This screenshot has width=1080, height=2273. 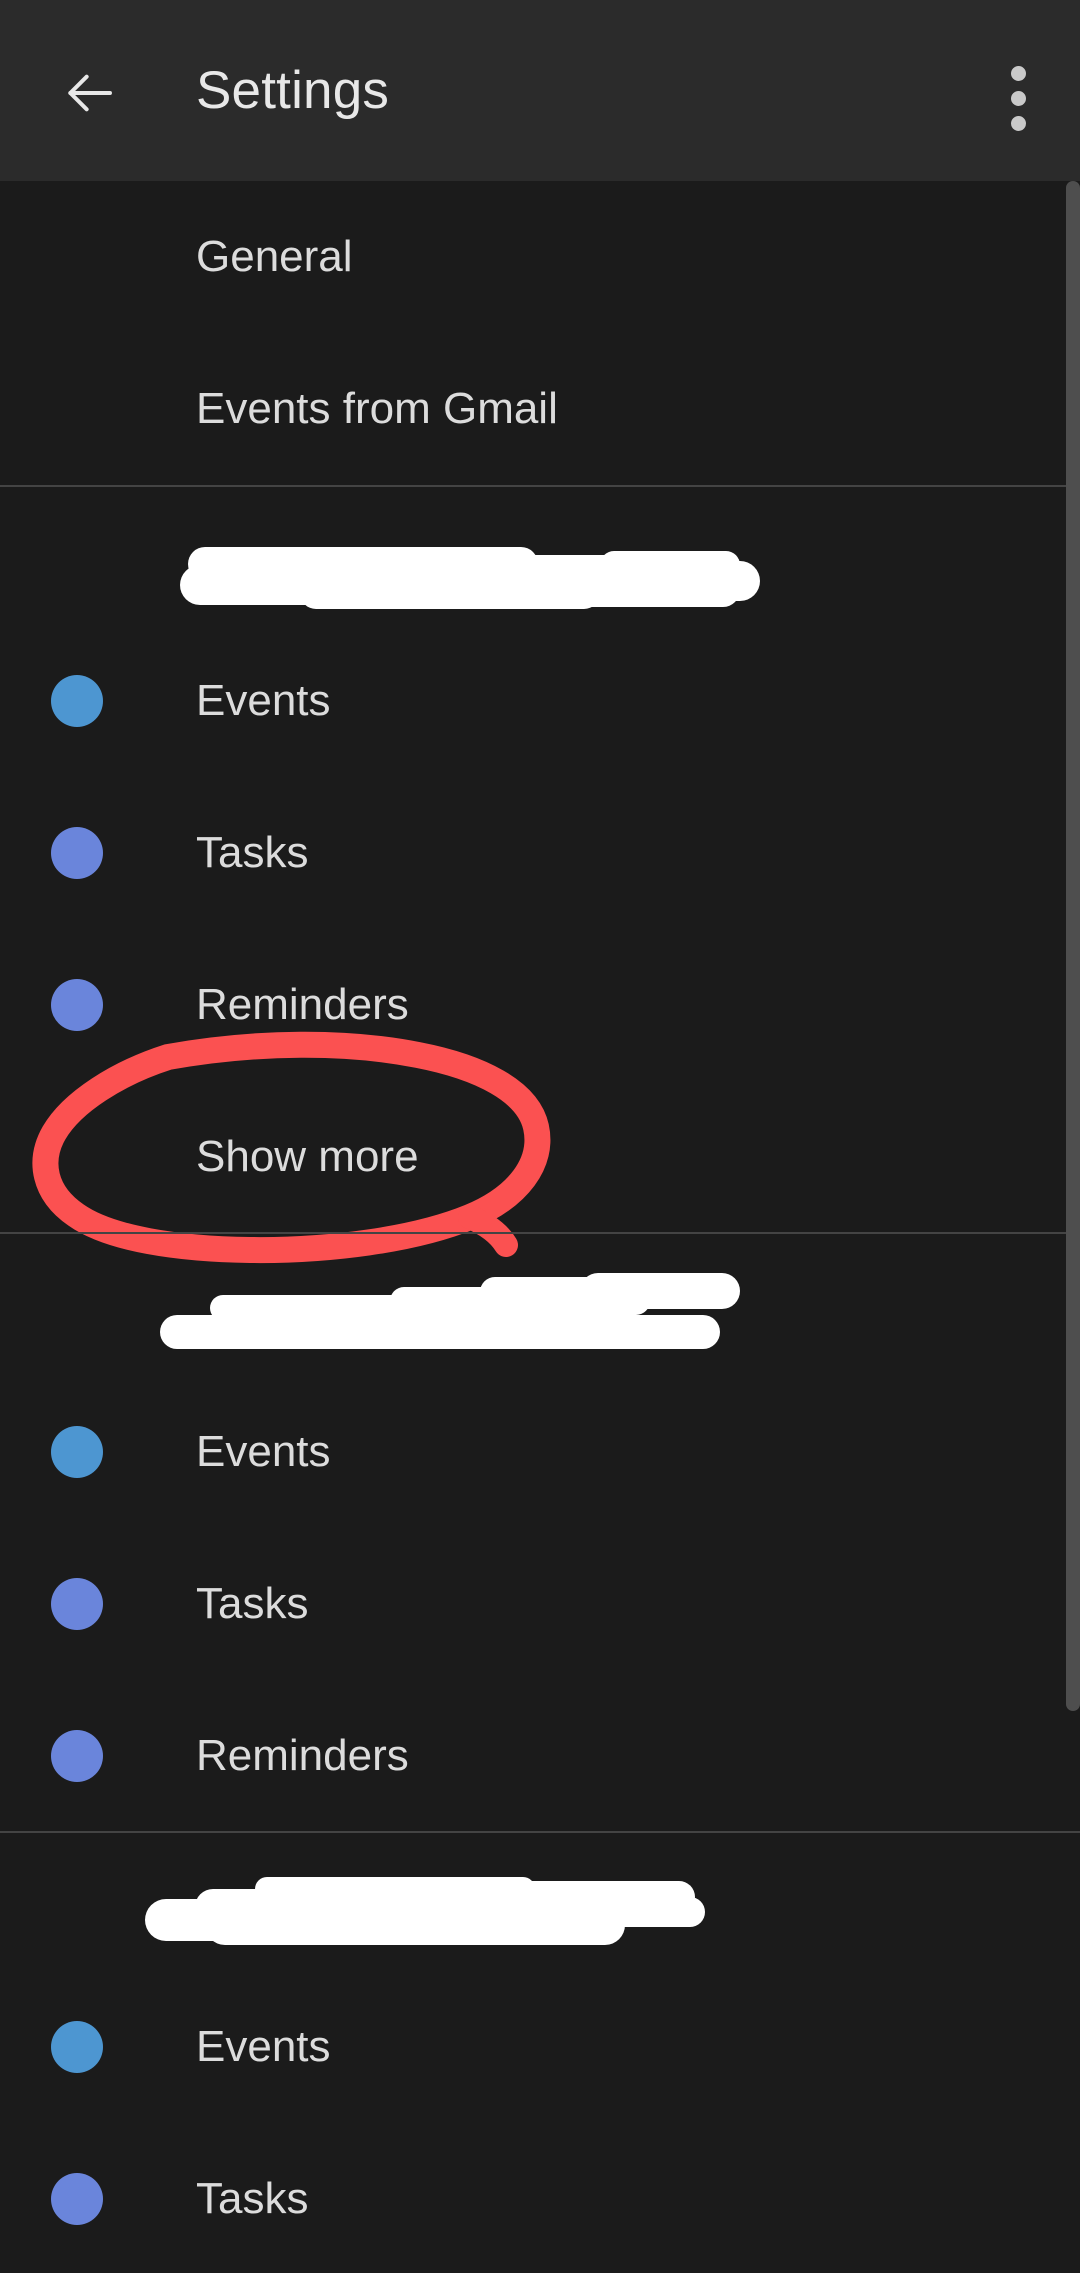 What do you see at coordinates (540, 1452) in the screenshot?
I see `settings-row-events-account-2: Events` at bounding box center [540, 1452].